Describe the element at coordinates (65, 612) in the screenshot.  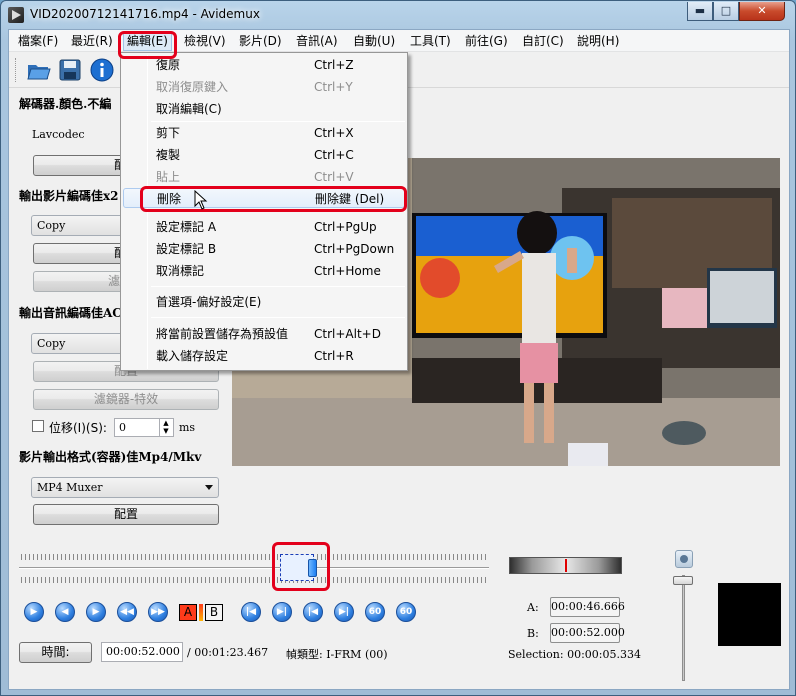
I see `prev-frame-icon: ◀` at that location.